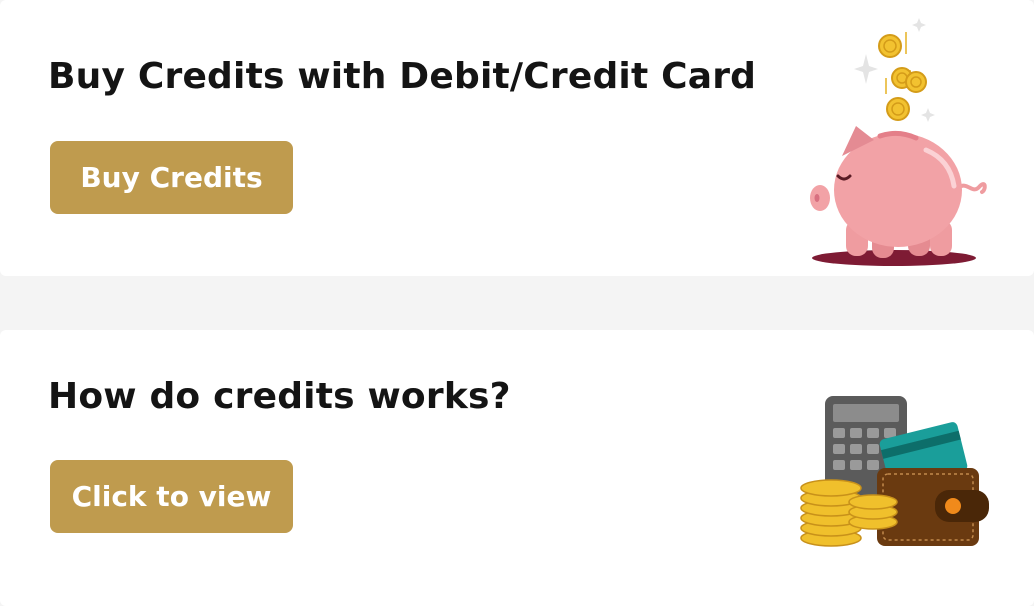 Image resolution: width=1034 pixels, height=606 pixels. I want to click on buy-credits-button: Buy Credits, so click(171, 177).